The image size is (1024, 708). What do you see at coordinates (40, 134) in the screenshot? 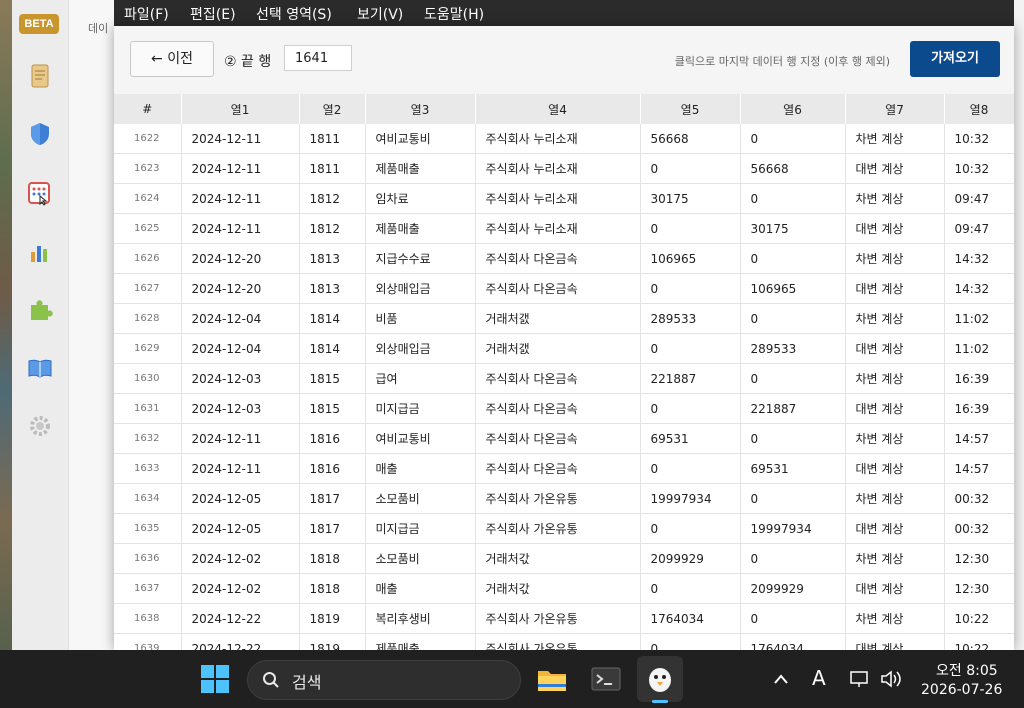
I see `shield-icon` at bounding box center [40, 134].